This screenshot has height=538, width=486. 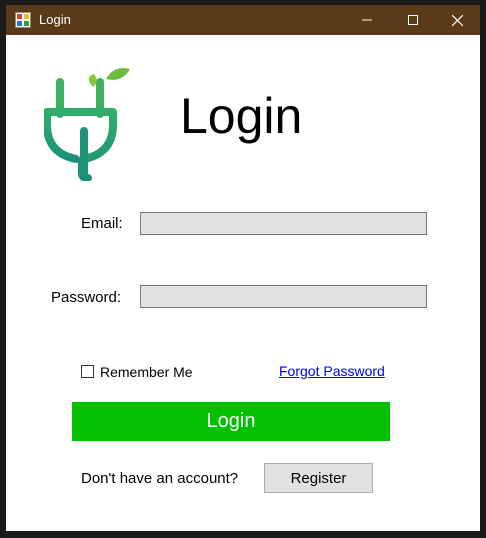 I want to click on maximize-icon, so click(x=413, y=20).